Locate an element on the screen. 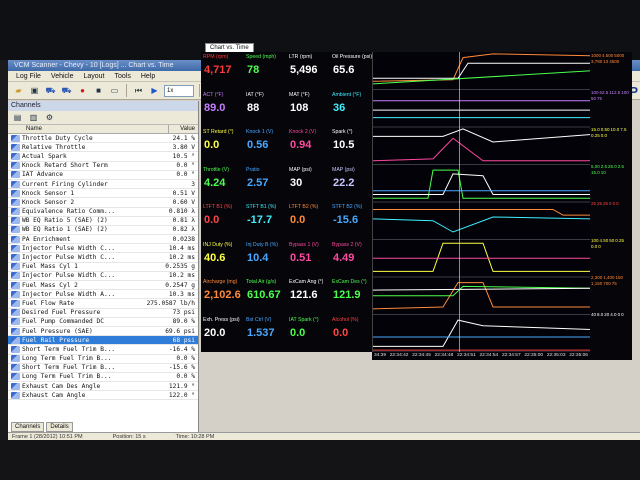 The image size is (640, 480). channel-row: Knock Retard Short Term 0.0 ° is located at coordinates (103, 166).